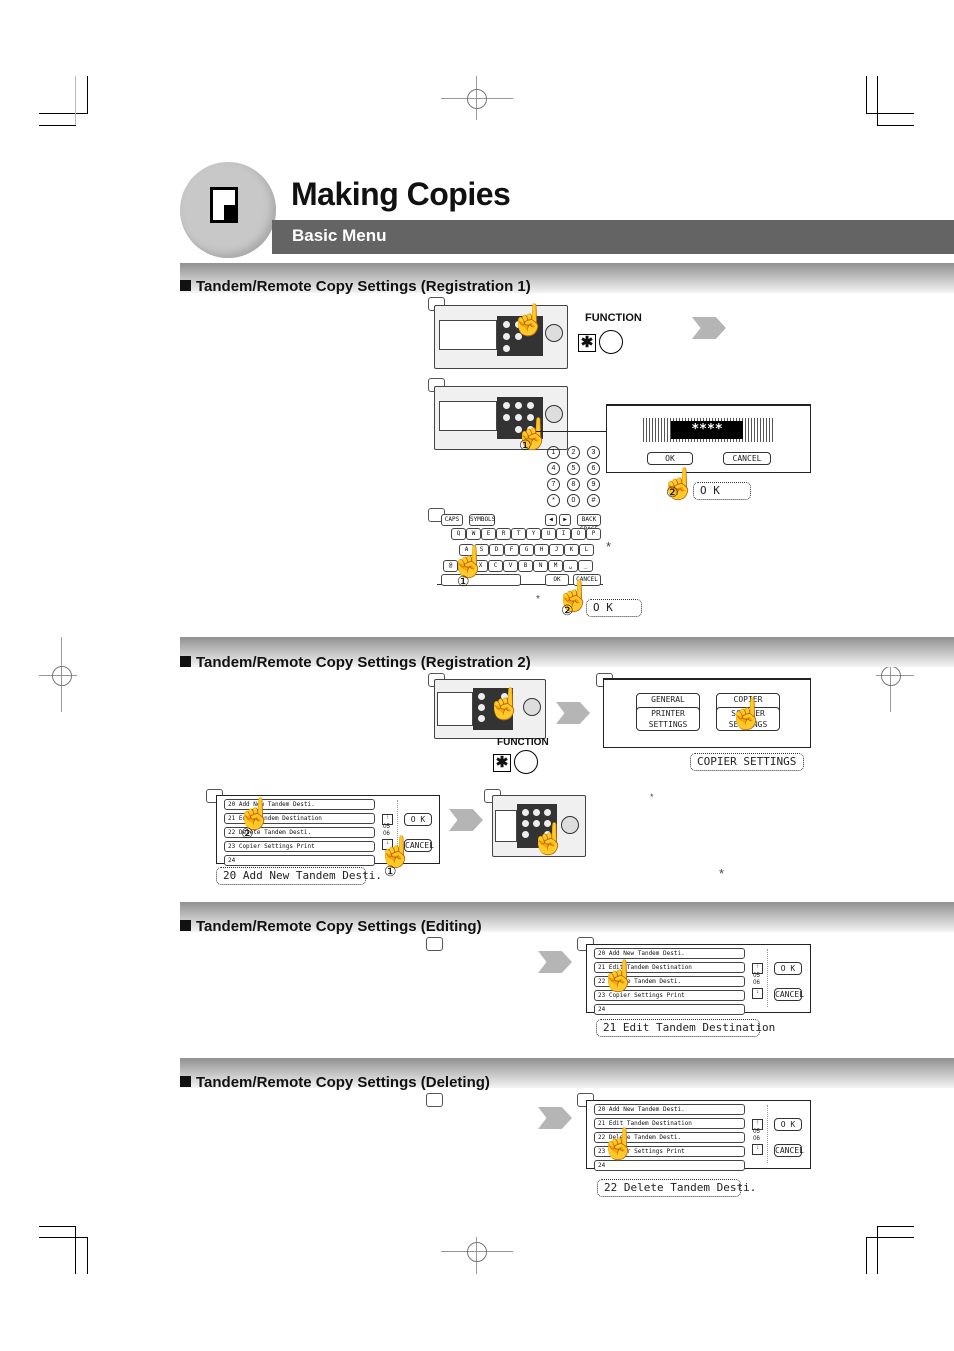 Image resolution: width=954 pixels, height=1351 pixels. Describe the element at coordinates (540, 566) in the screenshot. I see `keyboard-key: N` at that location.